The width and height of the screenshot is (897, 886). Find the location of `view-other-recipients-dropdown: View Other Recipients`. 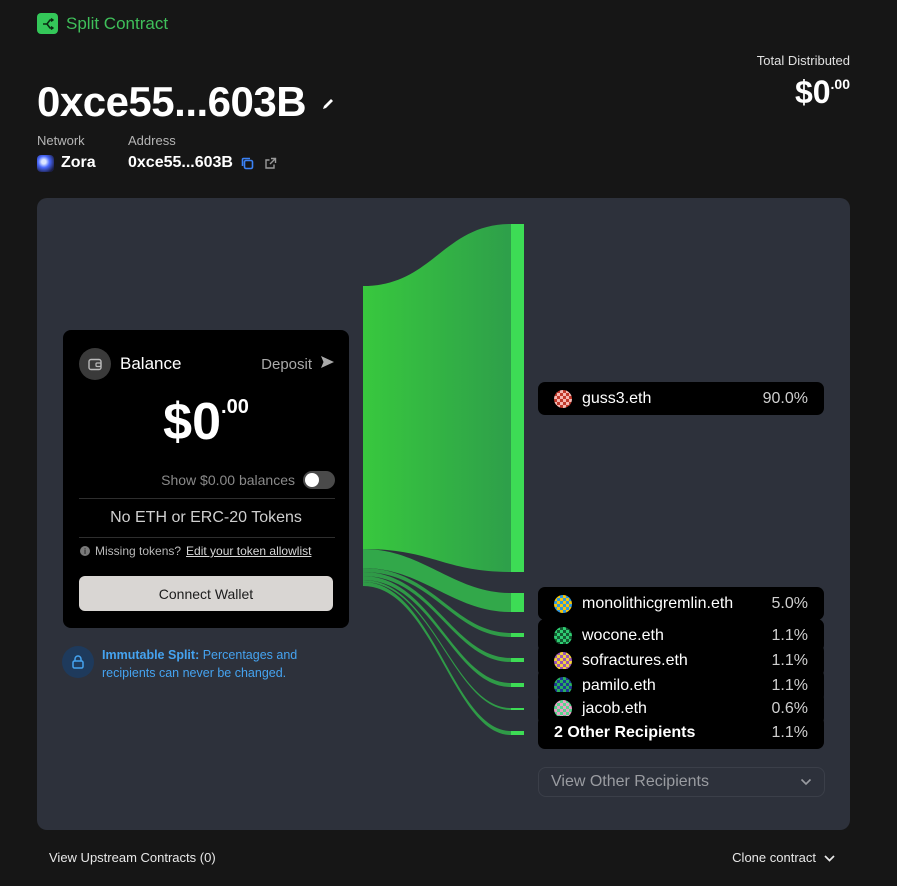

view-other-recipients-dropdown: View Other Recipients is located at coordinates (681, 782).